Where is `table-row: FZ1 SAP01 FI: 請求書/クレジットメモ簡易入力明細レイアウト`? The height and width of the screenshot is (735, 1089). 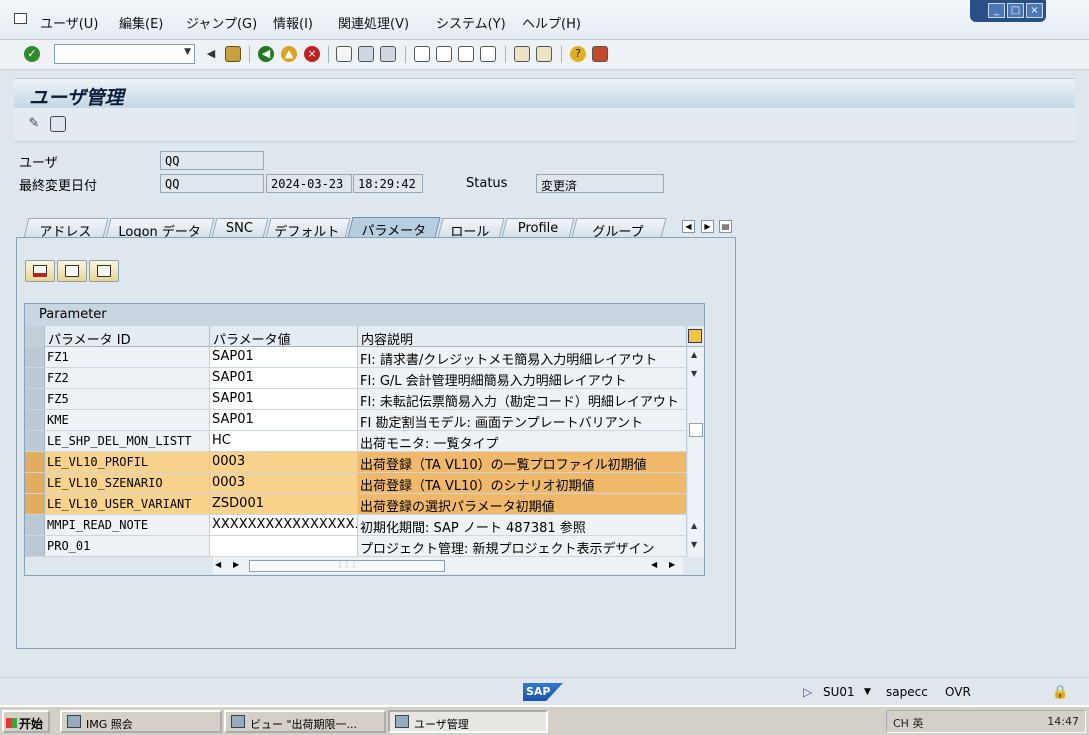 table-row: FZ1 SAP01 FI: 請求書/クレジットメモ簡易入力明細レイアウト is located at coordinates (356, 357).